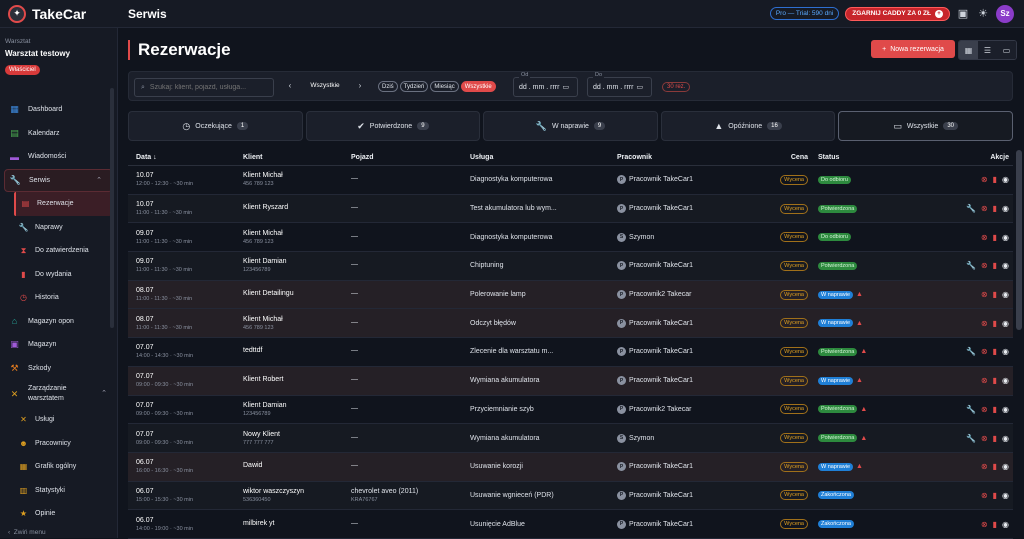  Describe the element at coordinates (62, 204) in the screenshot. I see `sidebar-item-rezerwacje: ▤ Rezerwacje` at that location.